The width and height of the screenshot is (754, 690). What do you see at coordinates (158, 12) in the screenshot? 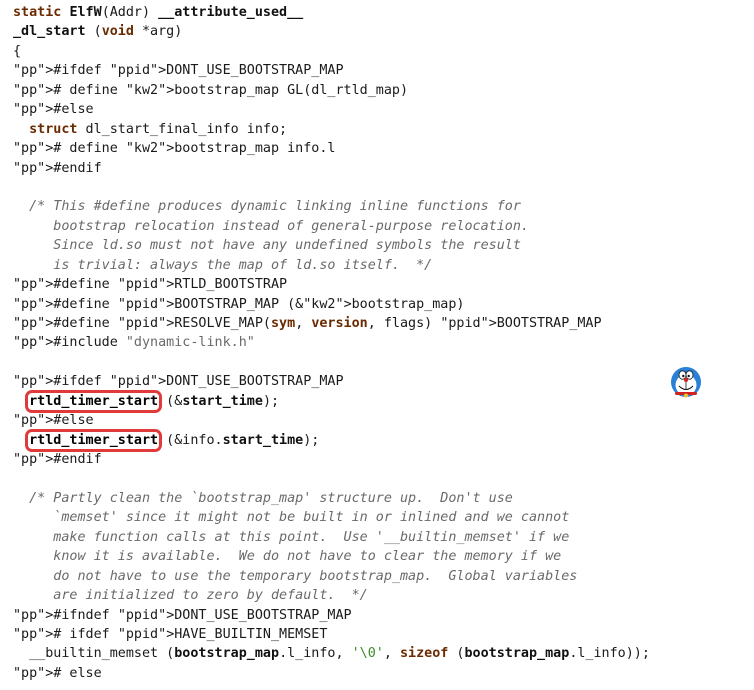
I see `code-line: static ElfW(Addr) __attribute_used__` at bounding box center [158, 12].